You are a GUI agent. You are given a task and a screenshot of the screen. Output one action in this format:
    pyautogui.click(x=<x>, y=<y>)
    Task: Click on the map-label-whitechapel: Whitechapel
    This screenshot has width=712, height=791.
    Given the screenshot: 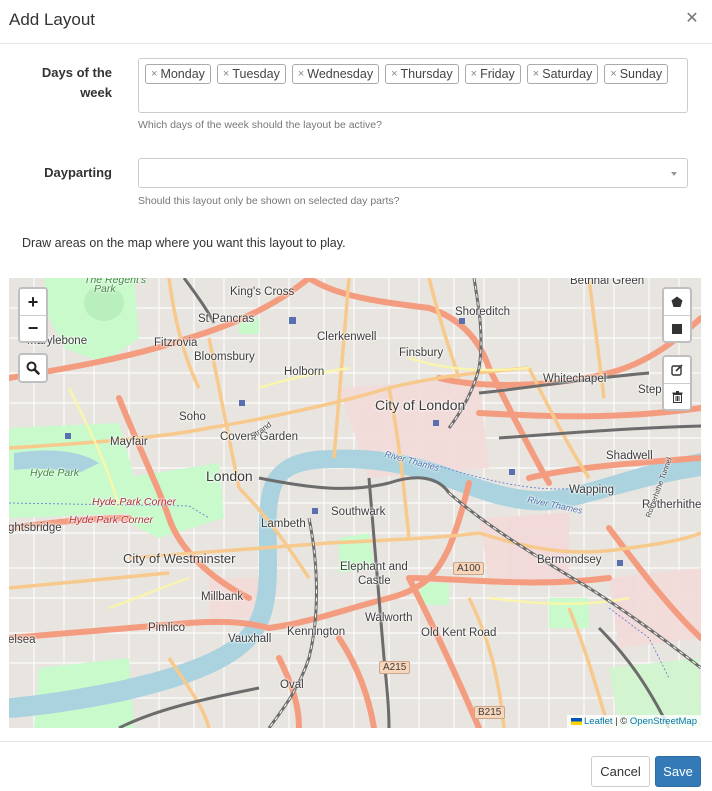 What is the action you would take?
    pyautogui.click(x=575, y=379)
    